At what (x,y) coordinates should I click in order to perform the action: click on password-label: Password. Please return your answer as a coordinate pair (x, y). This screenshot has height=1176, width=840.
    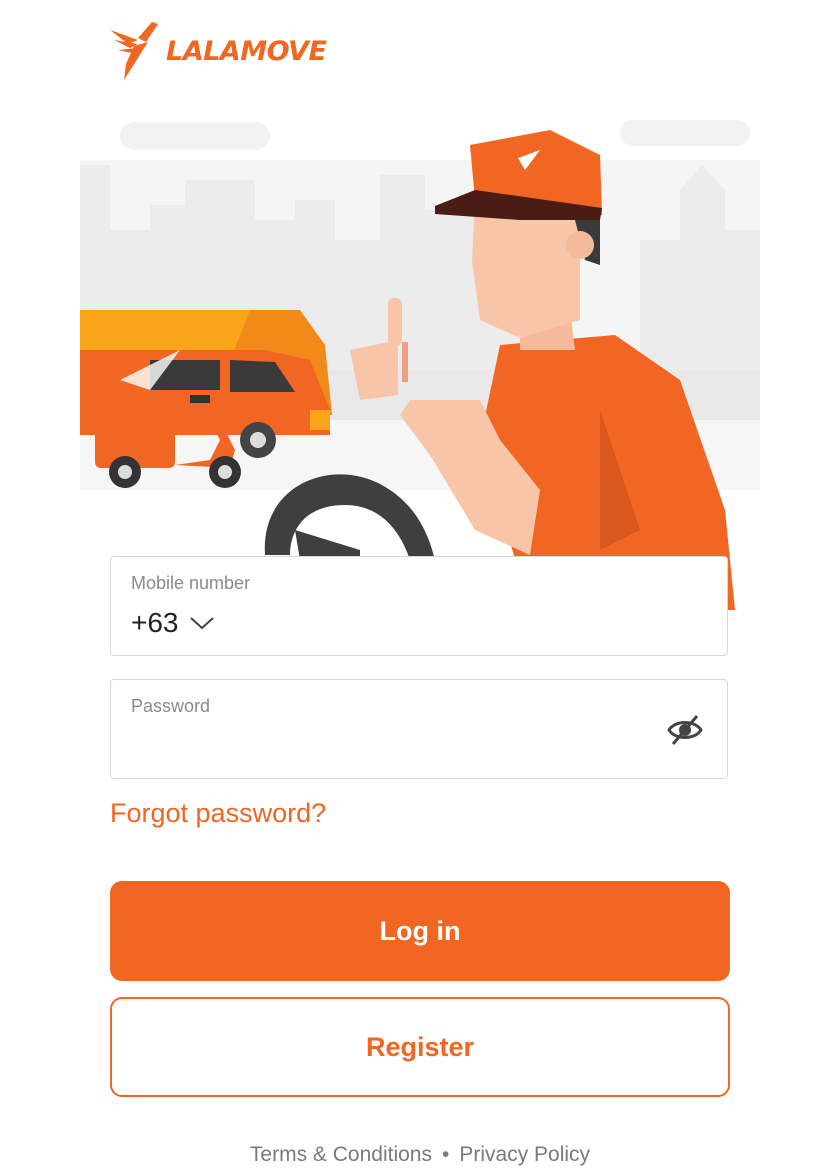
    Looking at the image, I should click on (171, 706).